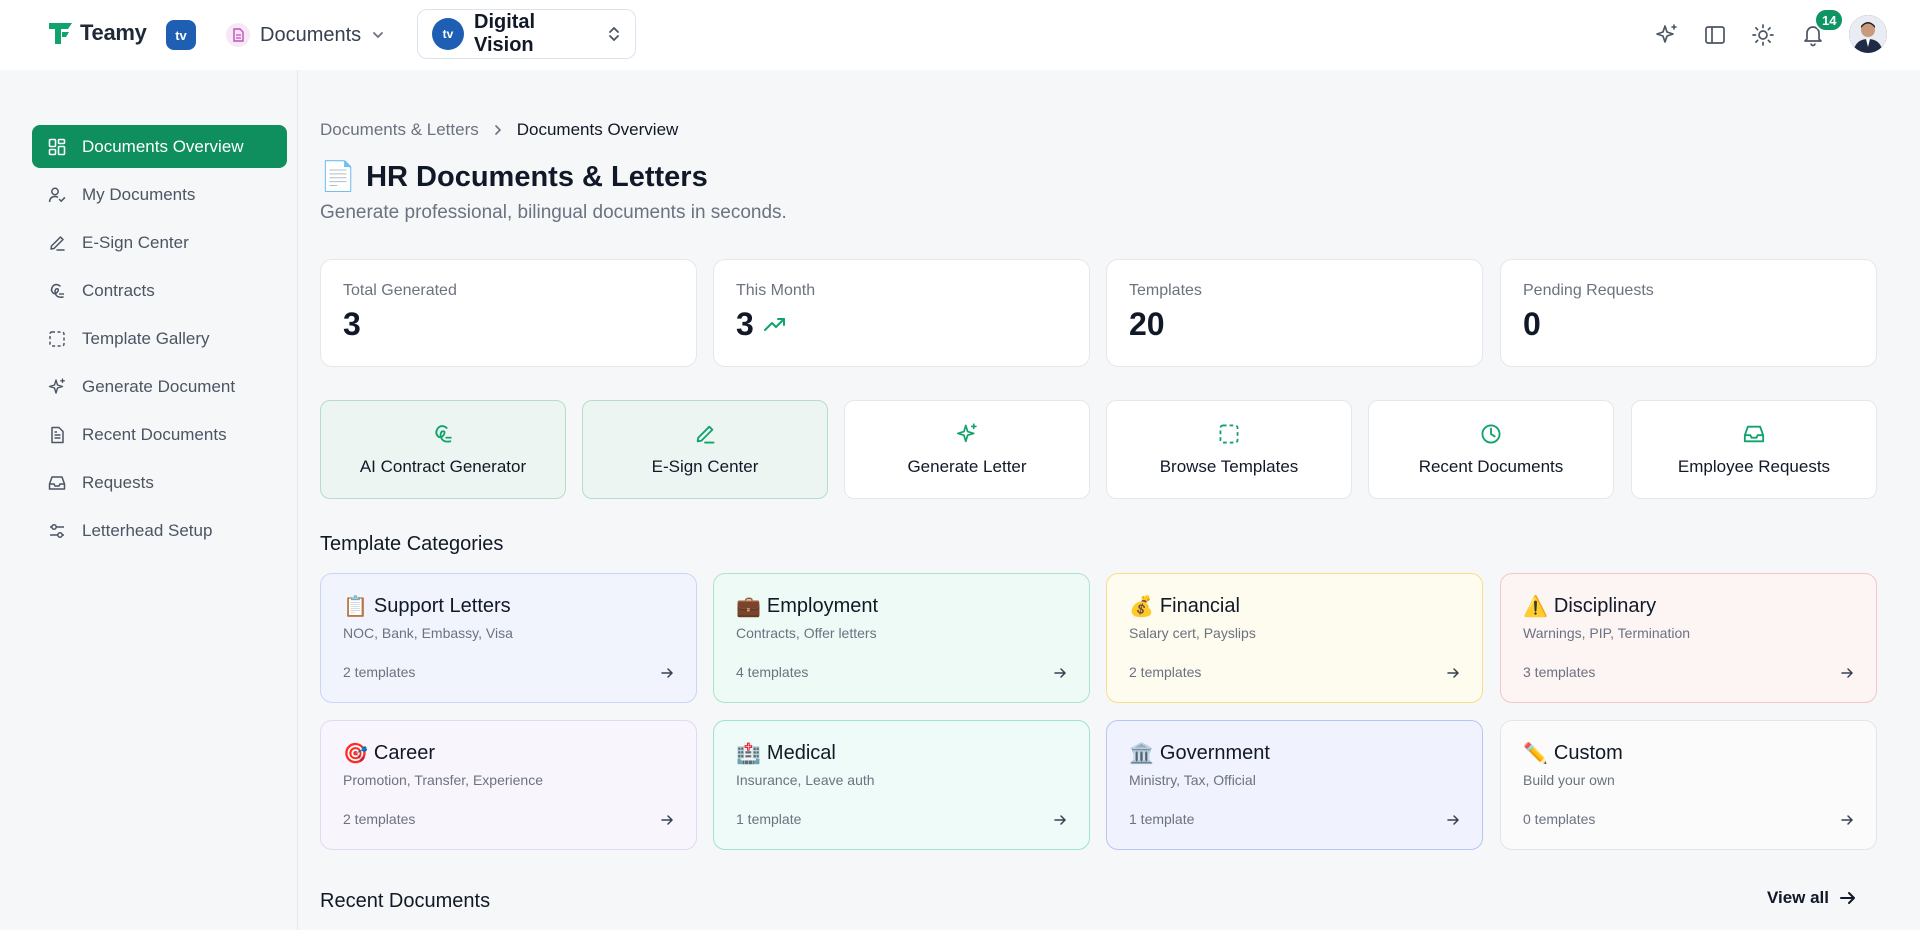 The image size is (1920, 930). Describe the element at coordinates (1162, 819) in the screenshot. I see `category-count: 1 template` at that location.